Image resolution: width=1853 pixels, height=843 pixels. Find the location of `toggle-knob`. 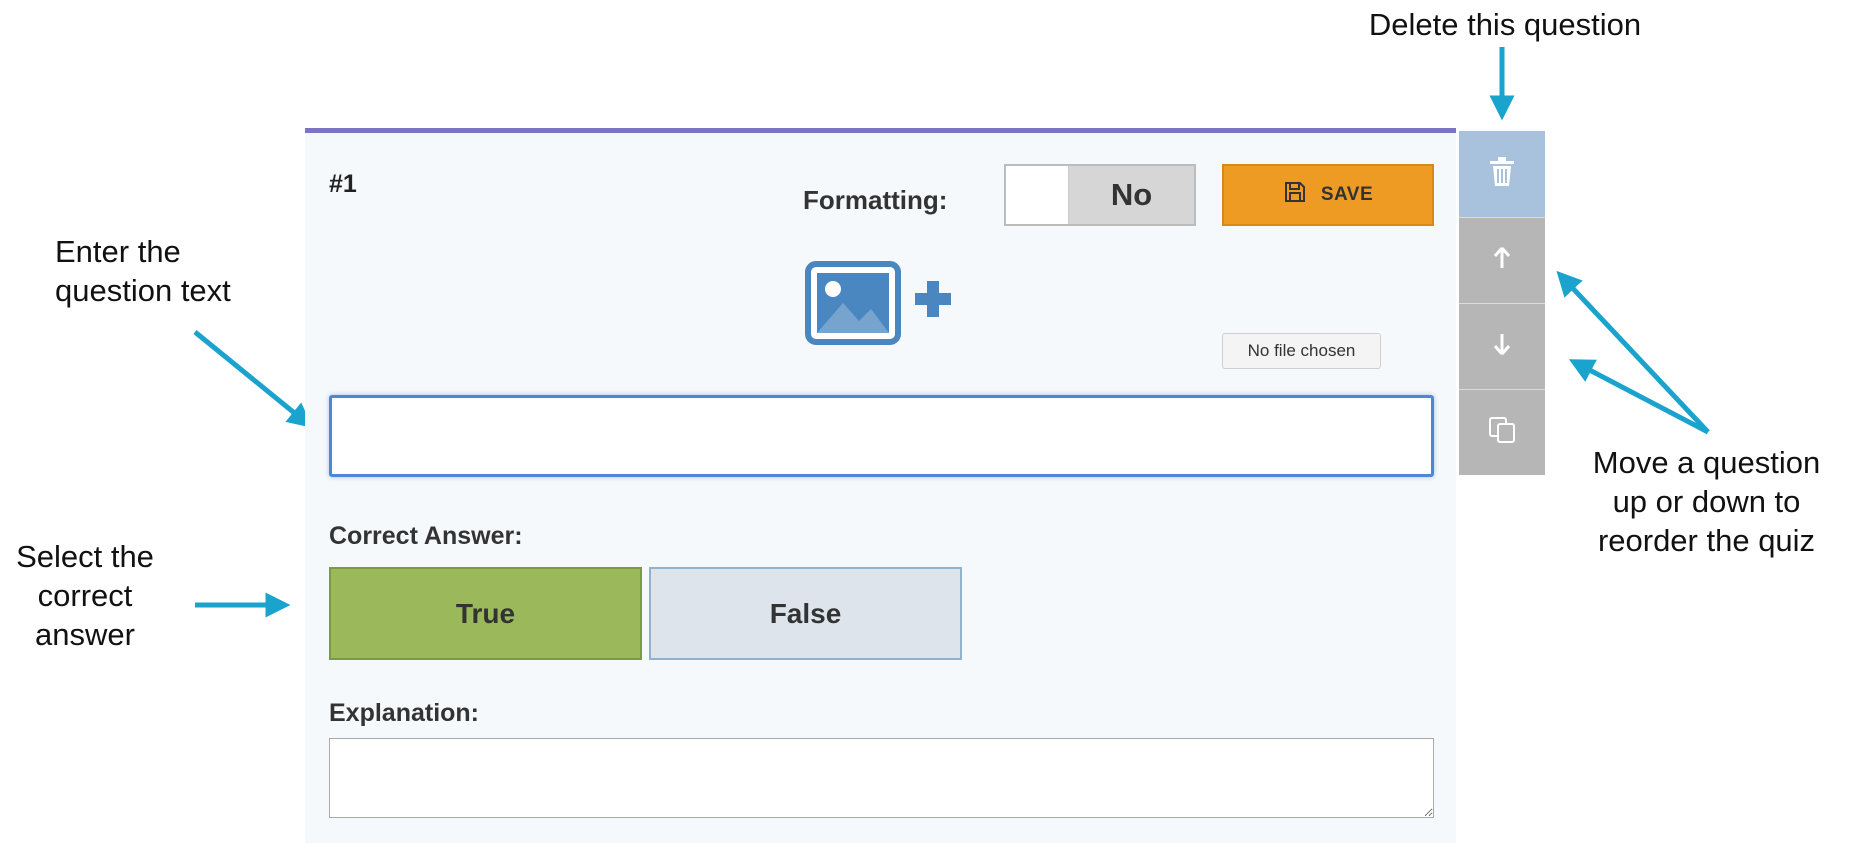

toggle-knob is located at coordinates (1037, 195).